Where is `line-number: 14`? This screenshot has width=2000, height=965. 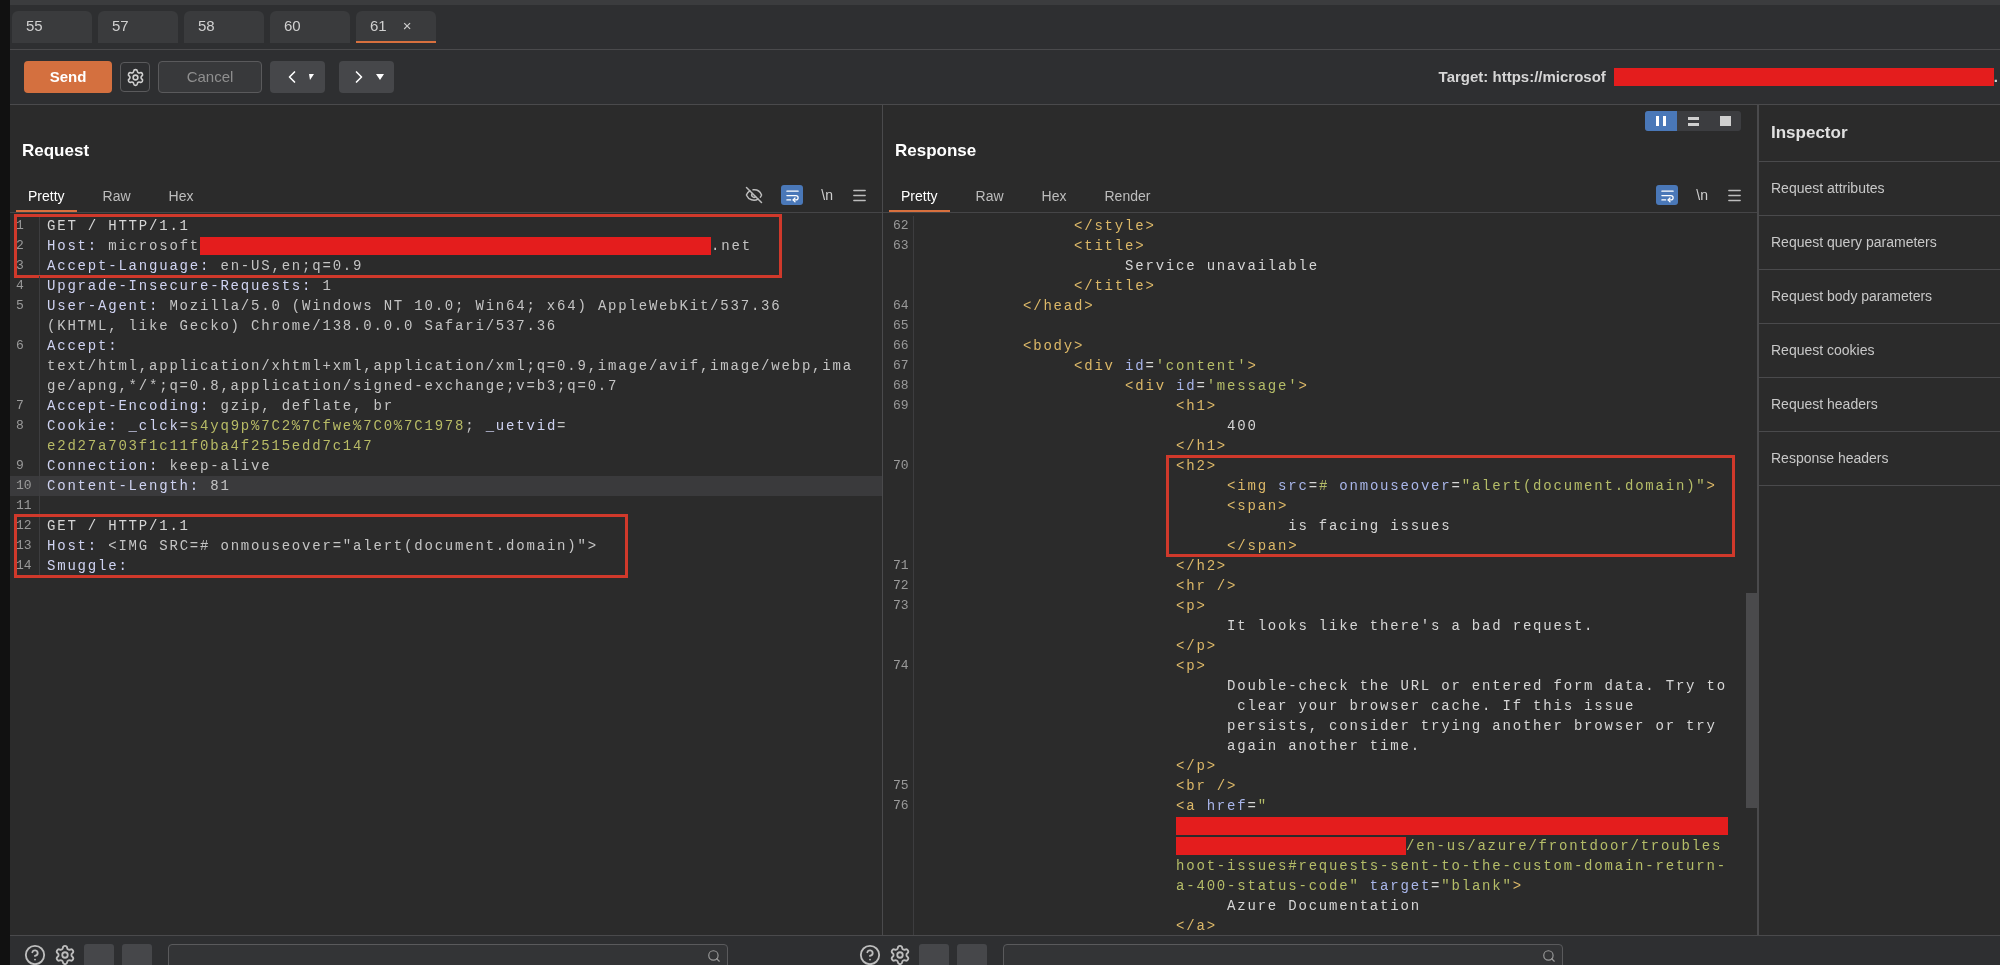 line-number: 14 is located at coordinates (24, 566).